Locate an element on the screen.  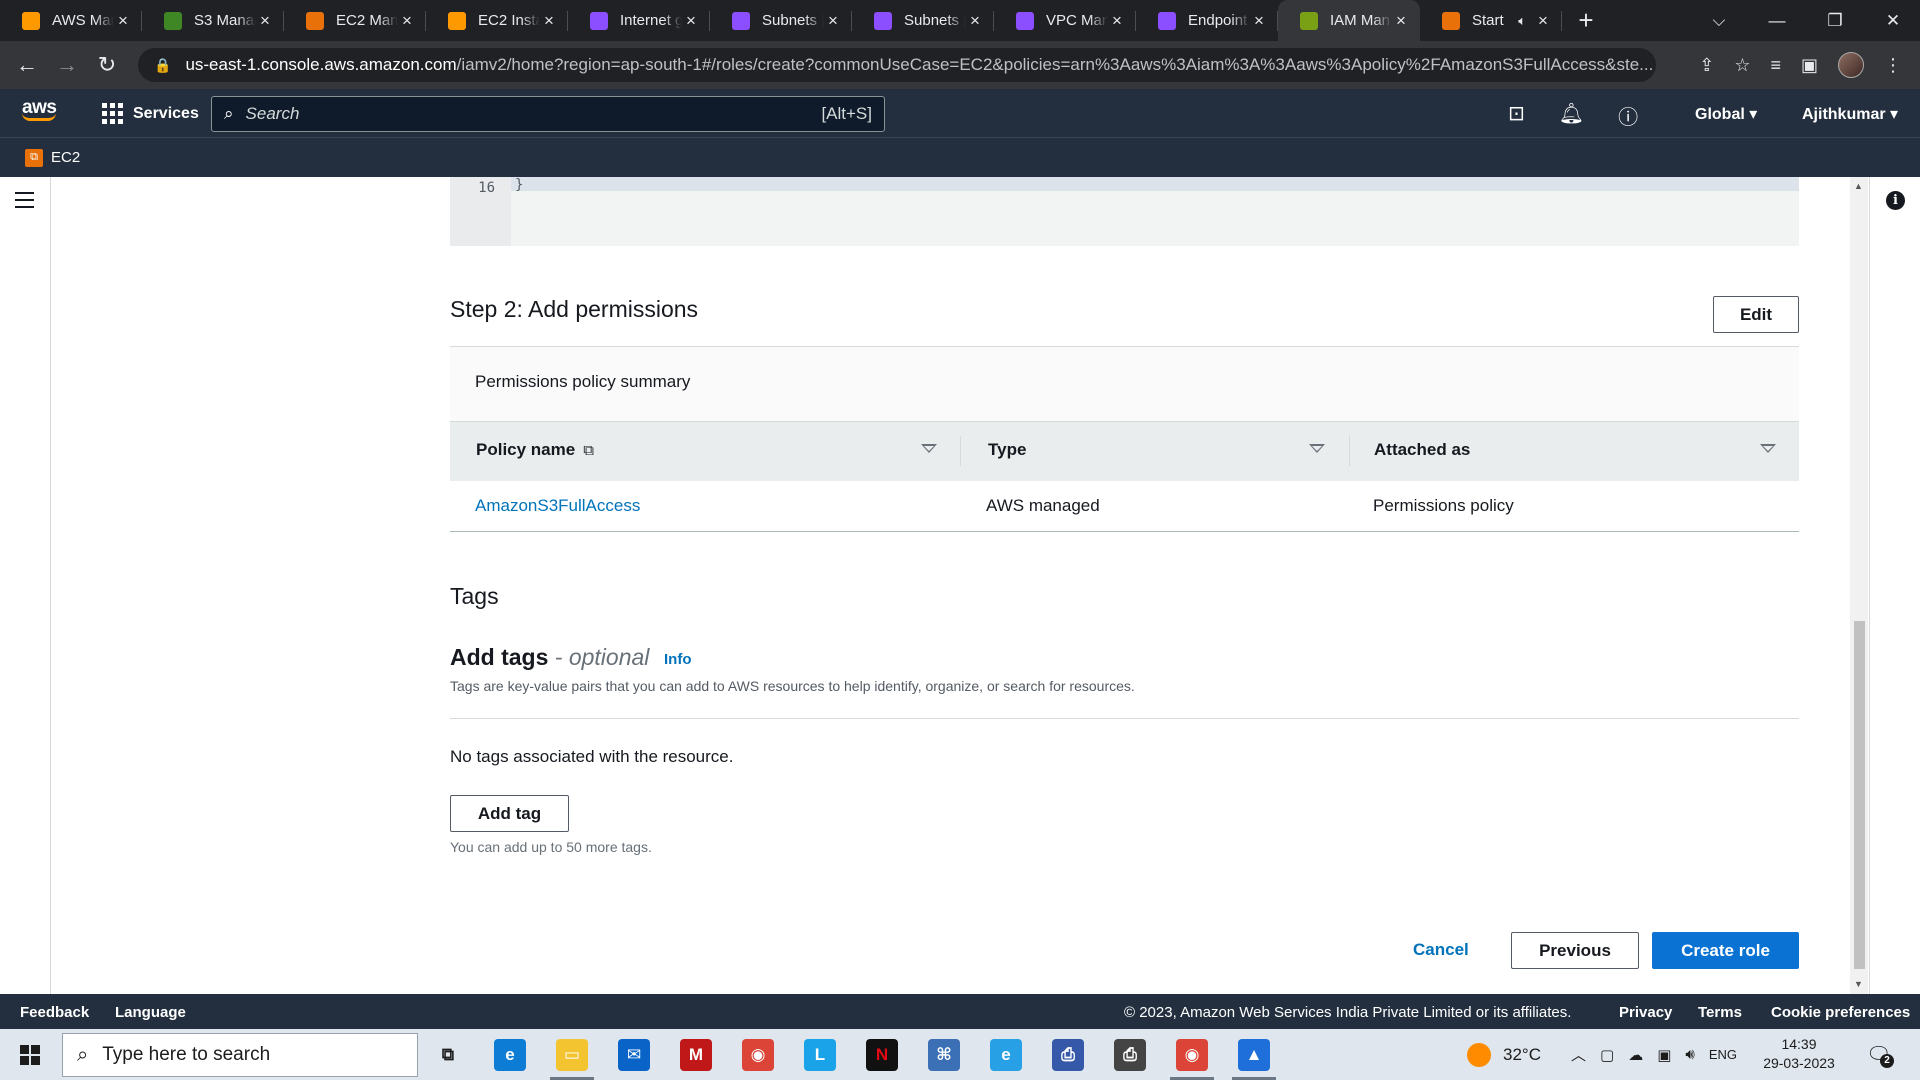
task-view-icon: ⧉ is located at coordinates (448, 1055).